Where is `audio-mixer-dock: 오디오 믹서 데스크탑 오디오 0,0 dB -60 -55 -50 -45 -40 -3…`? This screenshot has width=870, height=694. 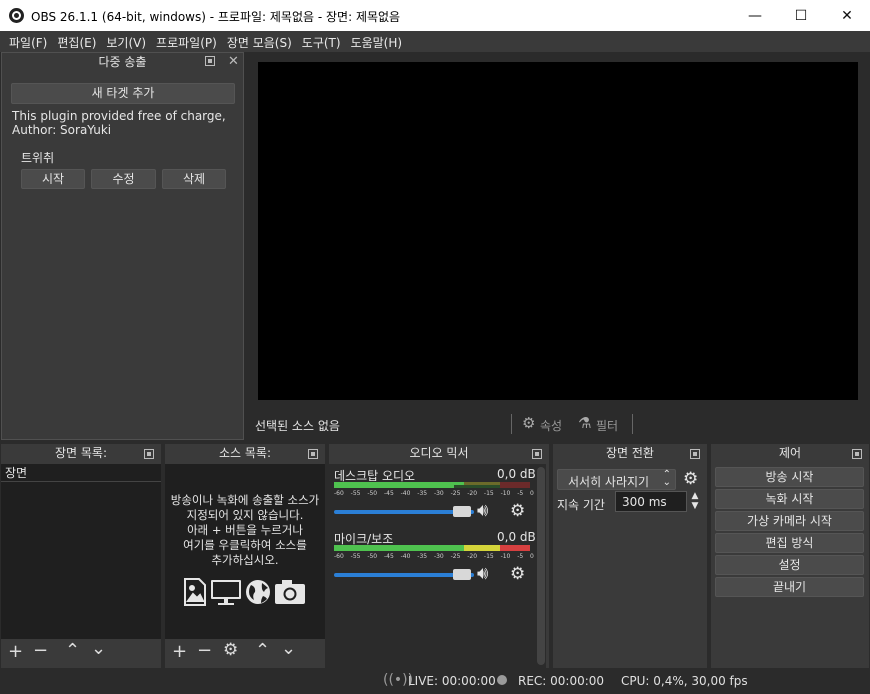
audio-mixer-dock: 오디오 믹서 데스크탑 오디오 0,0 dB -60 -55 -50 -45 -40 -3… is located at coordinates (439, 556).